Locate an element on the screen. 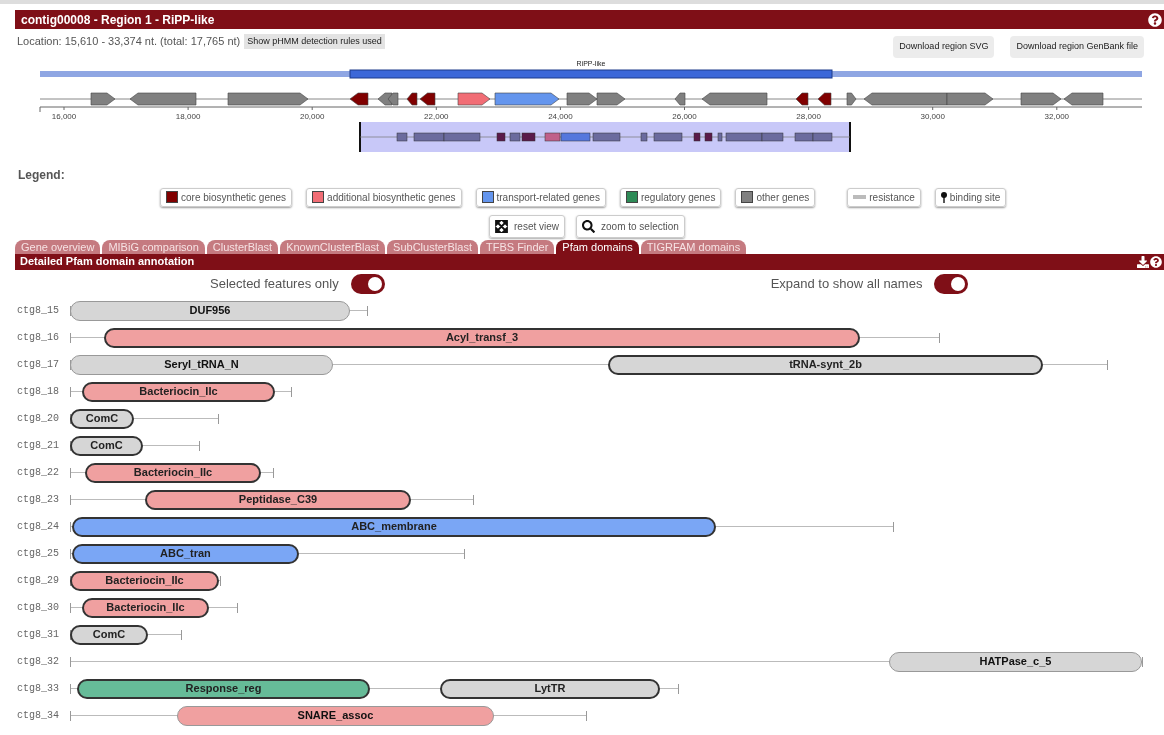  gene-label: ctg8_21 is located at coordinates (38, 445).